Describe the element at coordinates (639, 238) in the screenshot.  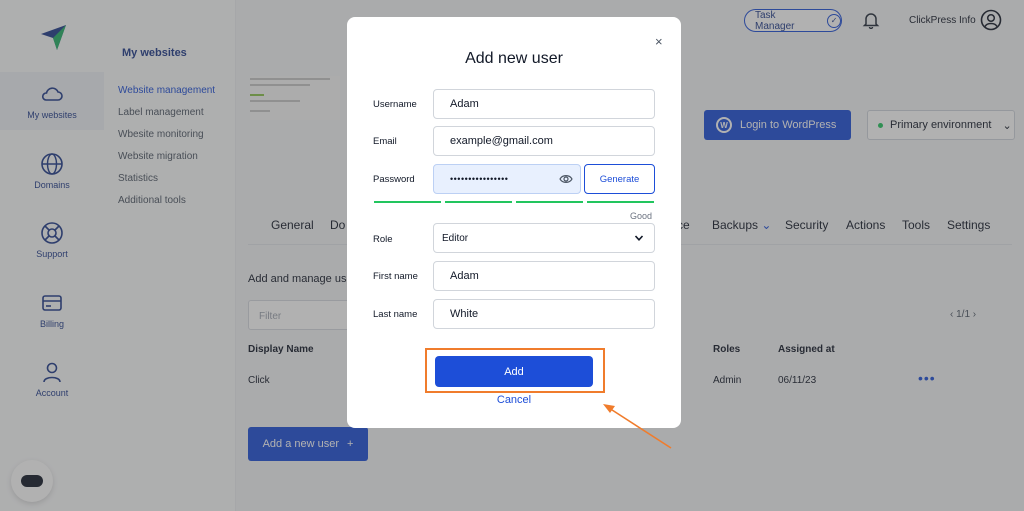
I see `chevron-down-icon` at that location.